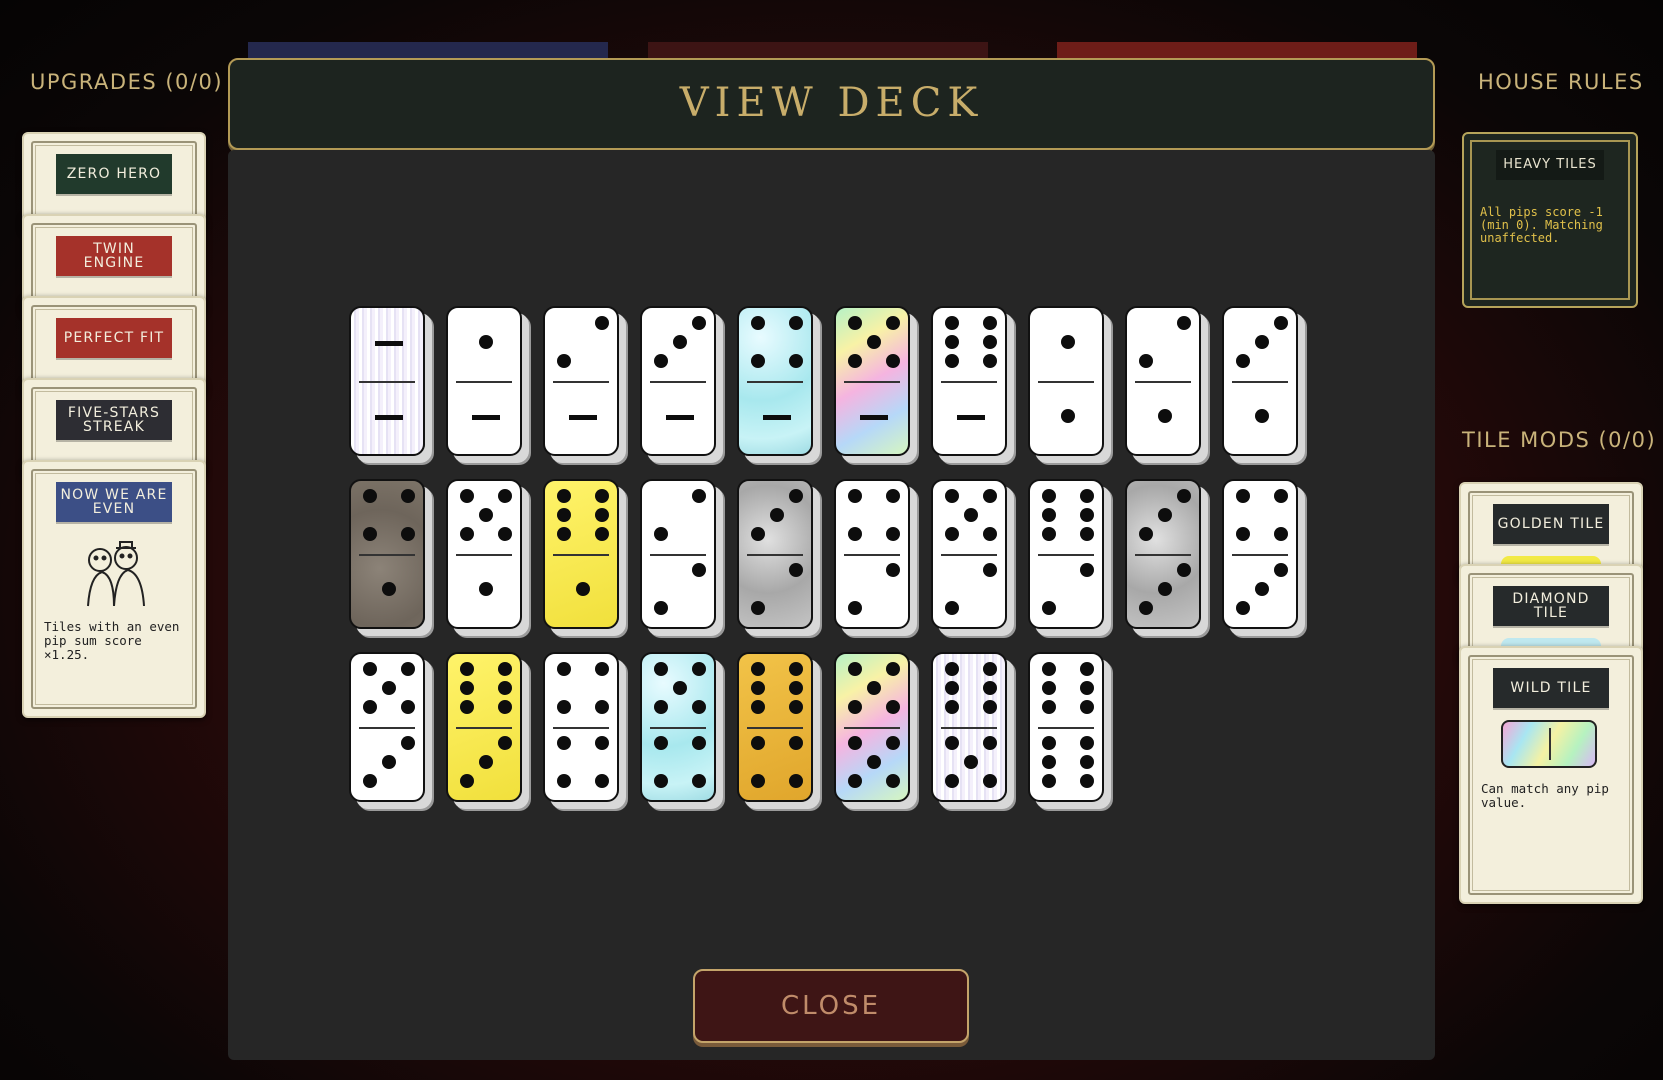 The width and height of the screenshot is (1663, 1080). I want to click on tile-mod-card-wild-tile: WILD TILE Can match any pip value., so click(1551, 775).